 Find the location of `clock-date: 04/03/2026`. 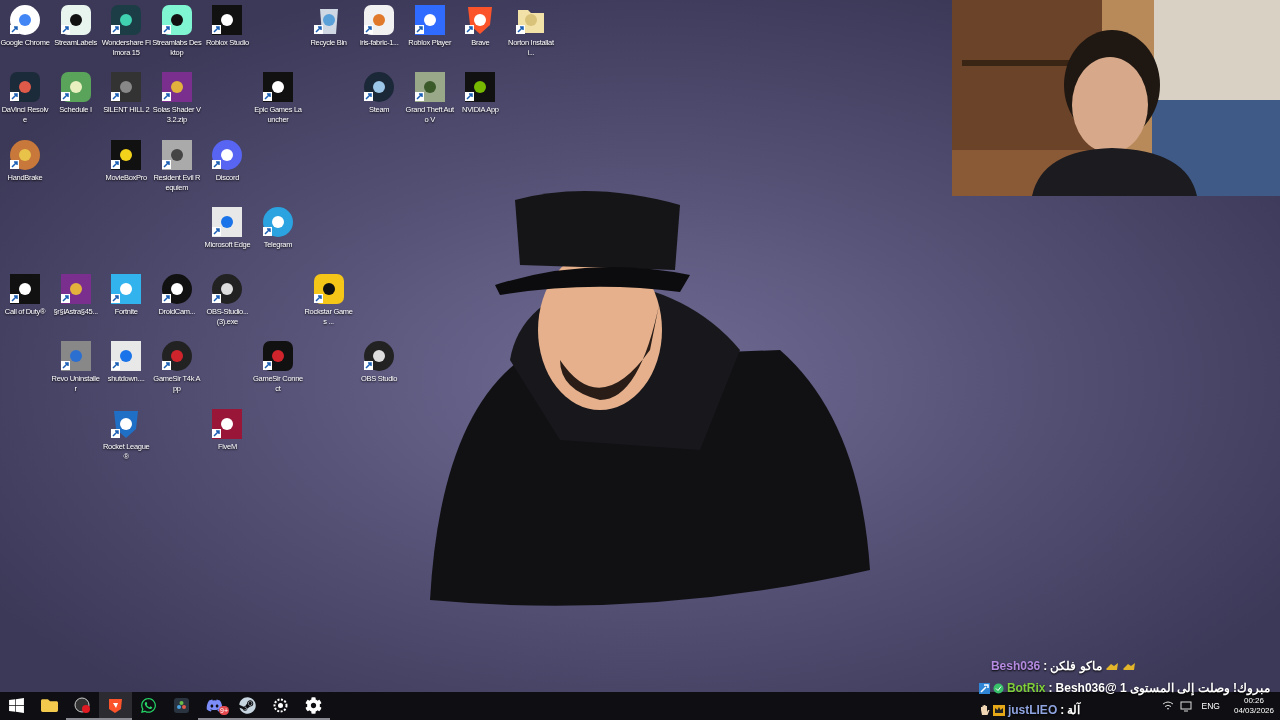

clock-date: 04/03/2026 is located at coordinates (1253, 711).